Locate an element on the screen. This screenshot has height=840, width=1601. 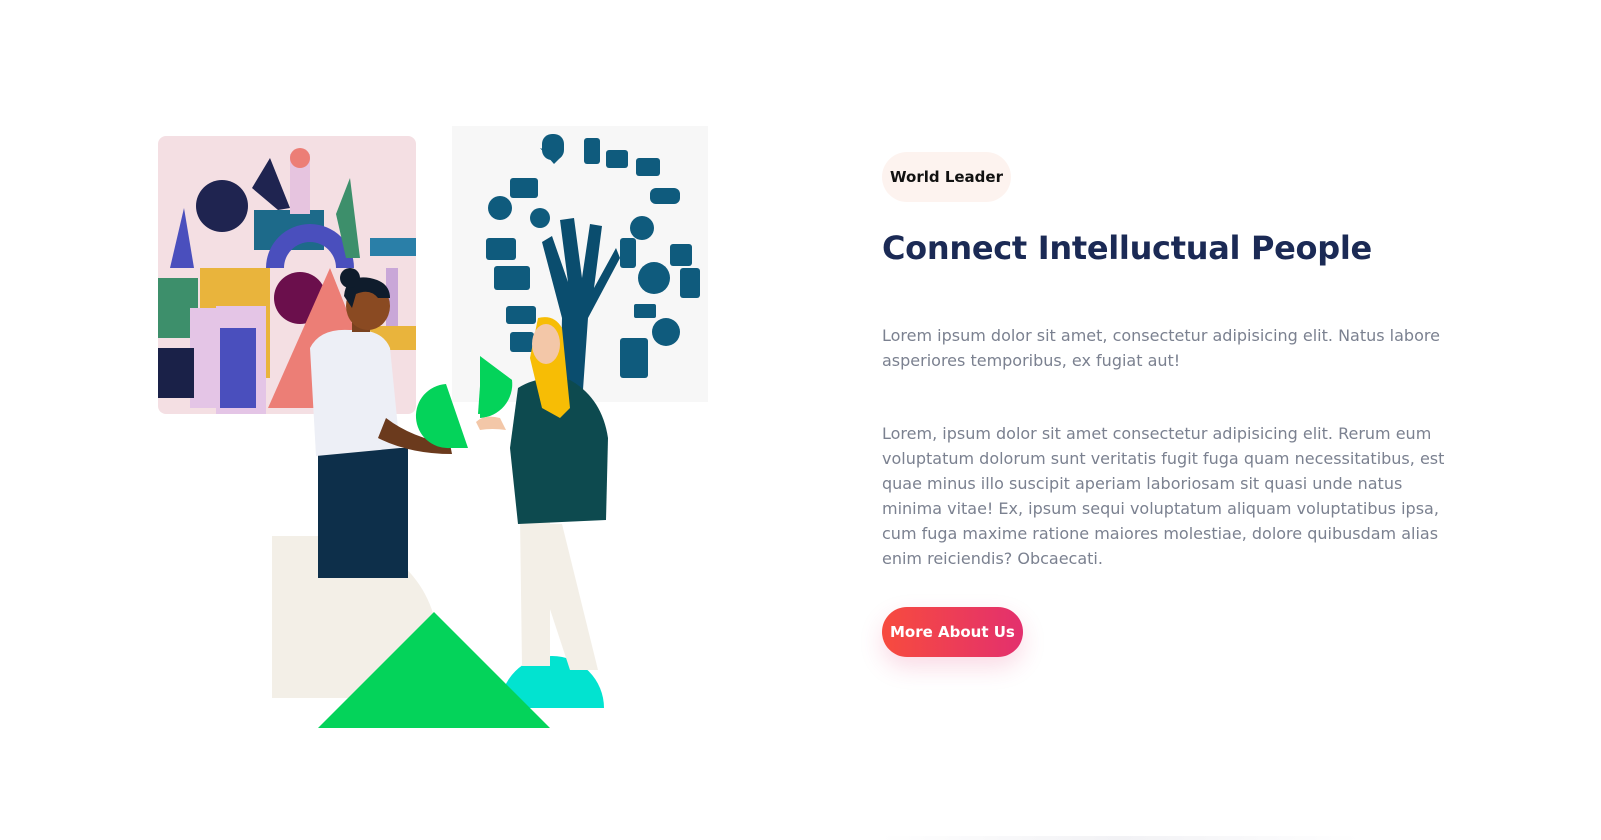
gadget-tree-image is located at coordinates (580, 265).